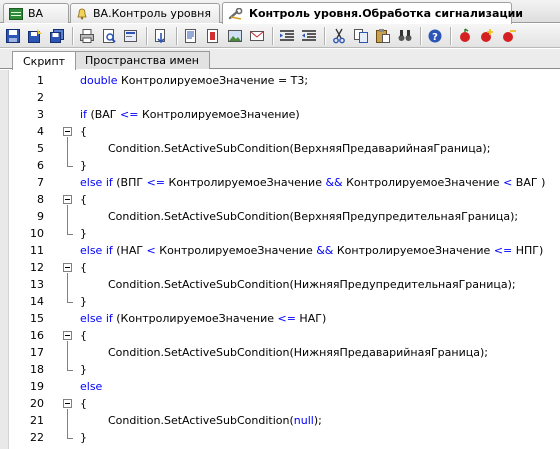 The image size is (560, 449). I want to click on breakpoint-icon, so click(465, 36).